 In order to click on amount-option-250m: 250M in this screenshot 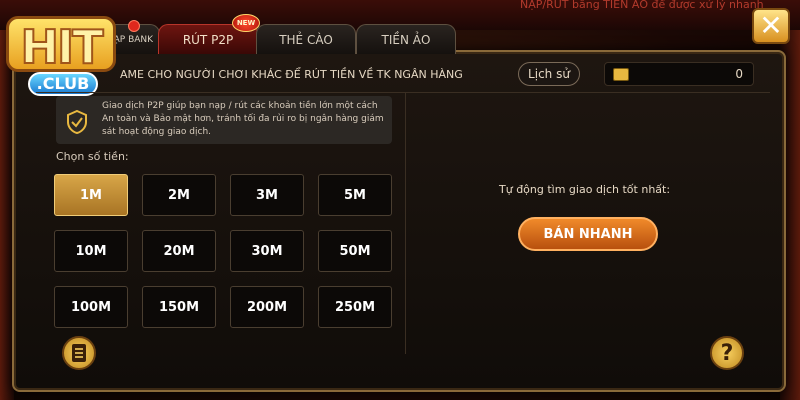, I will do `click(355, 307)`.